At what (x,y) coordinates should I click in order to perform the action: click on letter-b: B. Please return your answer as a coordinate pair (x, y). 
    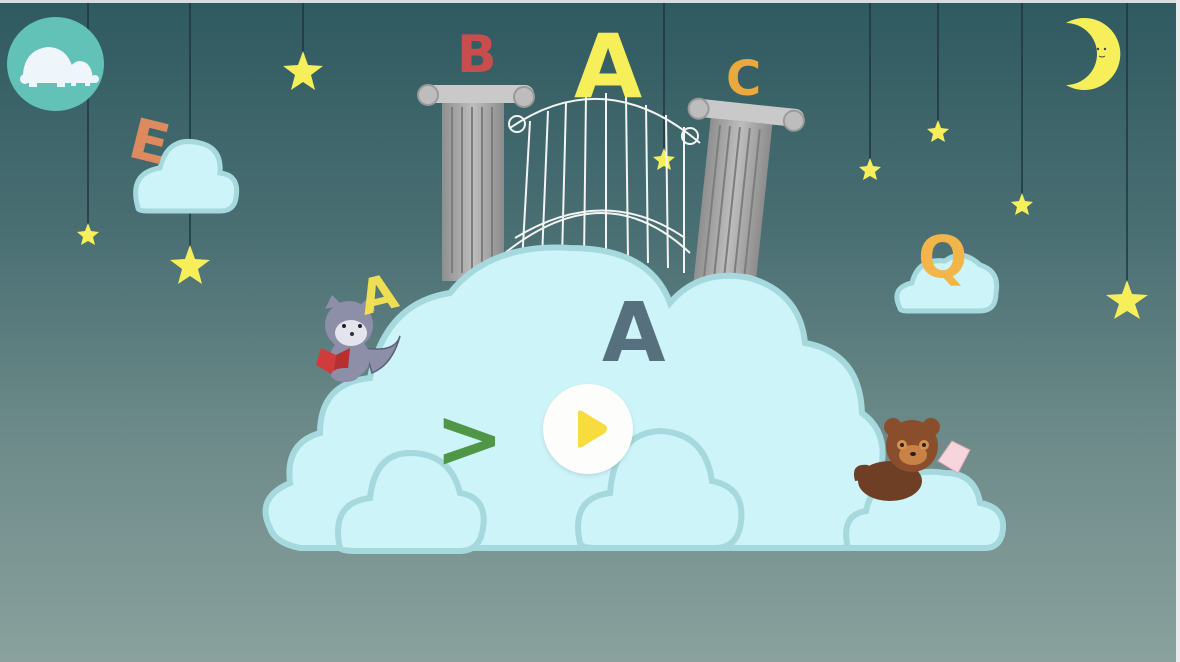
    Looking at the image, I should click on (477, 55).